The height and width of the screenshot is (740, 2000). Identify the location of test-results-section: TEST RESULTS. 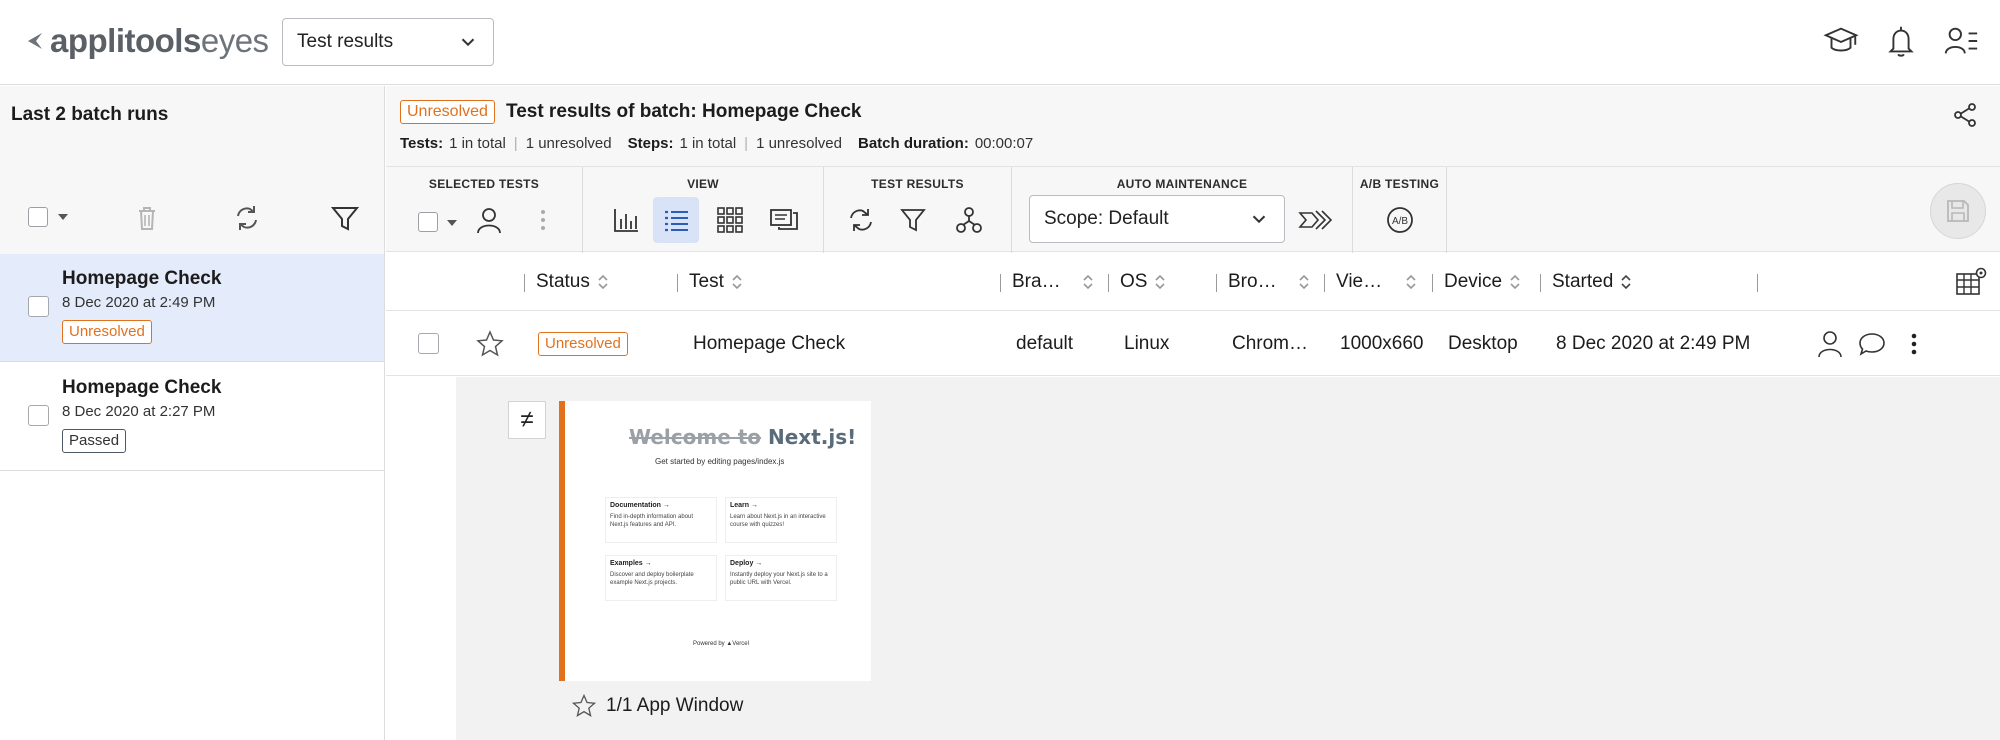
(918, 210).